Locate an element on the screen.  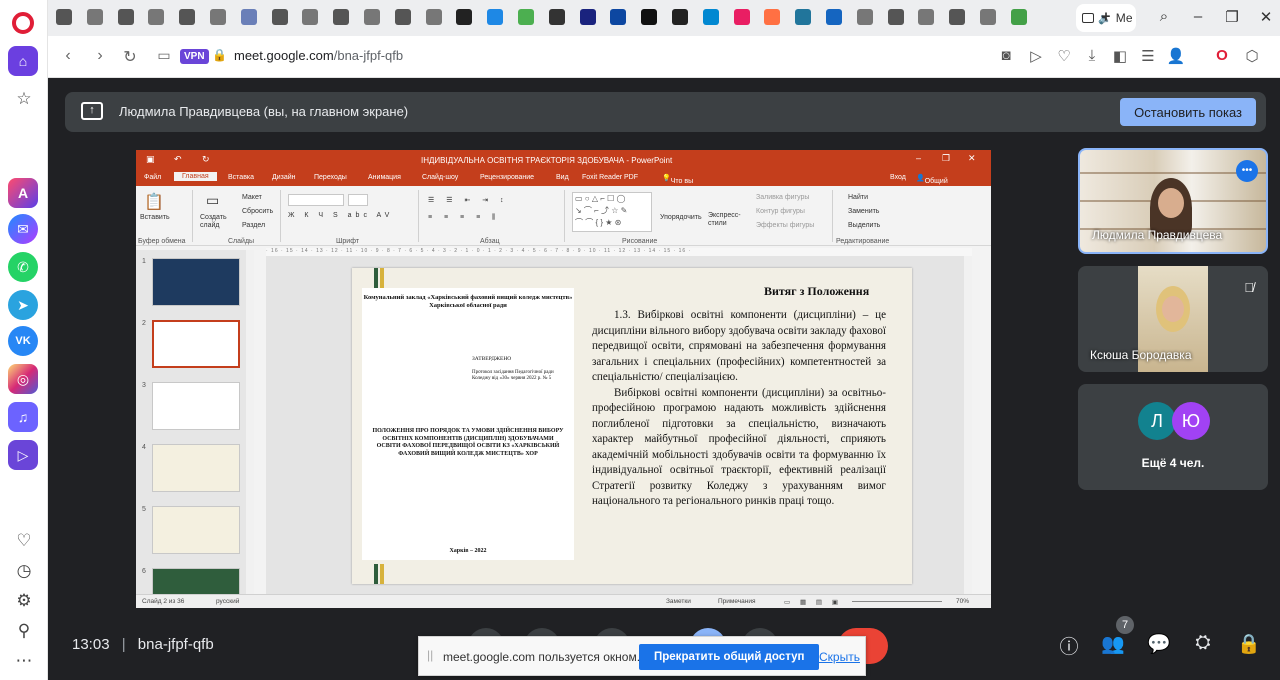
hide-link: Скрыть is located at coordinates (839, 657).